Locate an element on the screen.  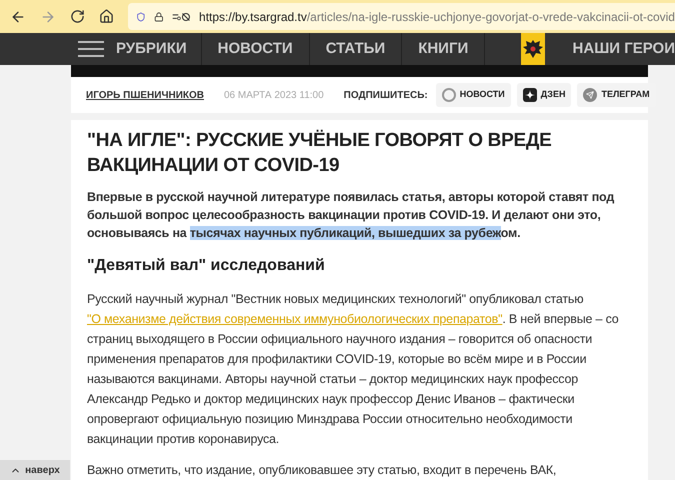
body-paragraph: Важно отметить, что издание, опубликовавшее эту статью, входит в перечень ВАК, is located at coordinates (322, 470).